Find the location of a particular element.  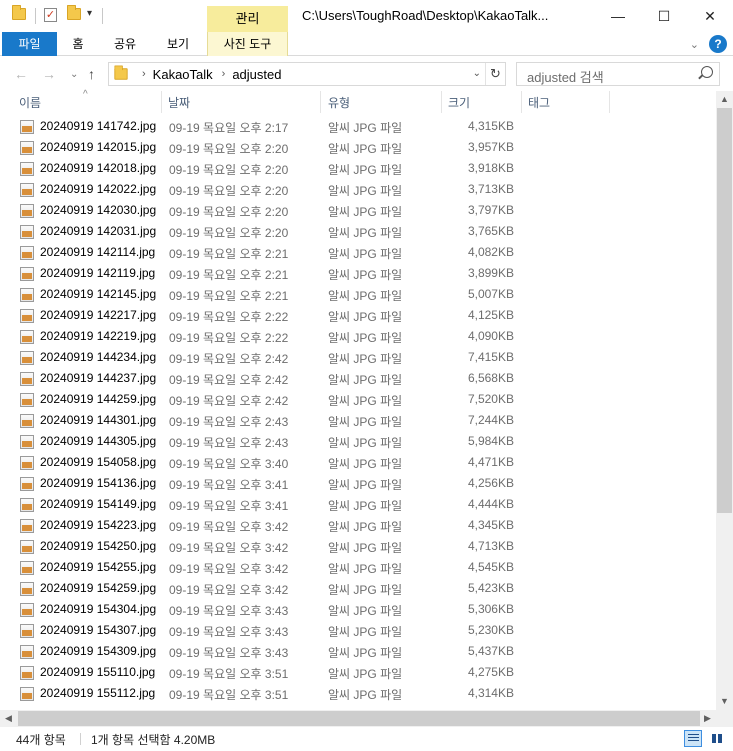

horizontal-scroll-thumb is located at coordinates (359, 718).